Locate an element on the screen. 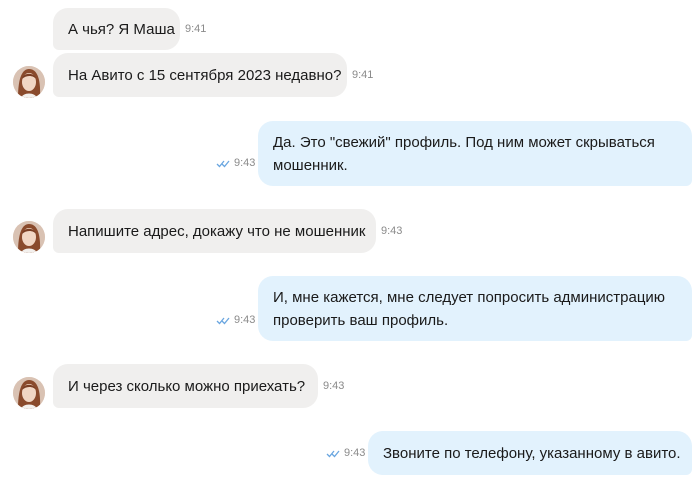 This screenshot has height=489, width=700. message-bubble-incoming: Напишите адрес, докажу что не мошенник is located at coordinates (214, 231).